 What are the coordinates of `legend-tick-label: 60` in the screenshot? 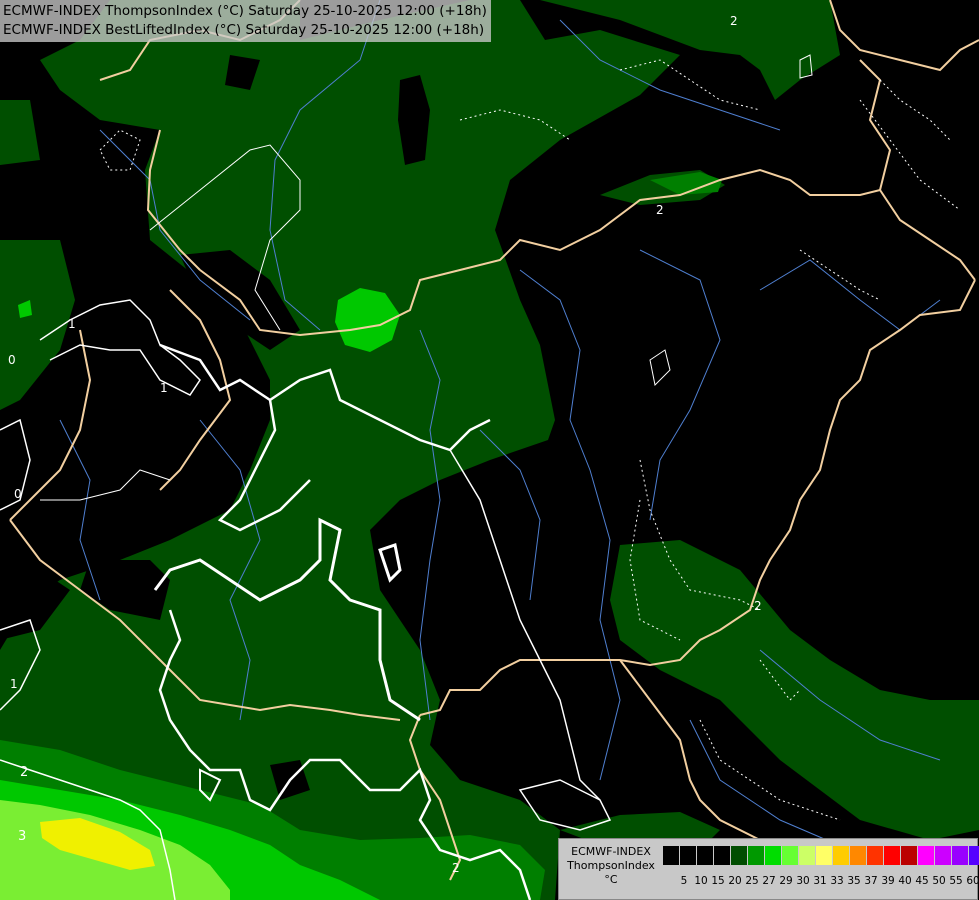 It's located at (972, 881).